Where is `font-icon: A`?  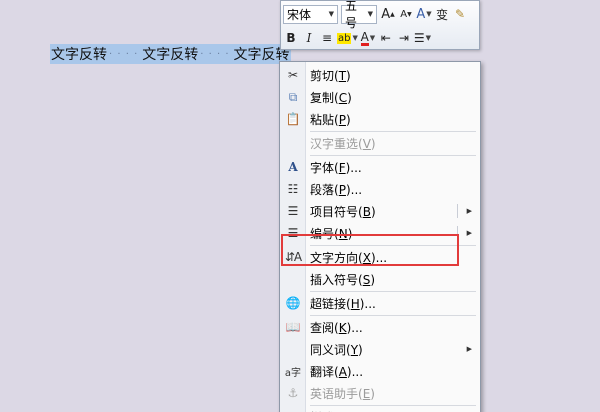 font-icon: A is located at coordinates (293, 167).